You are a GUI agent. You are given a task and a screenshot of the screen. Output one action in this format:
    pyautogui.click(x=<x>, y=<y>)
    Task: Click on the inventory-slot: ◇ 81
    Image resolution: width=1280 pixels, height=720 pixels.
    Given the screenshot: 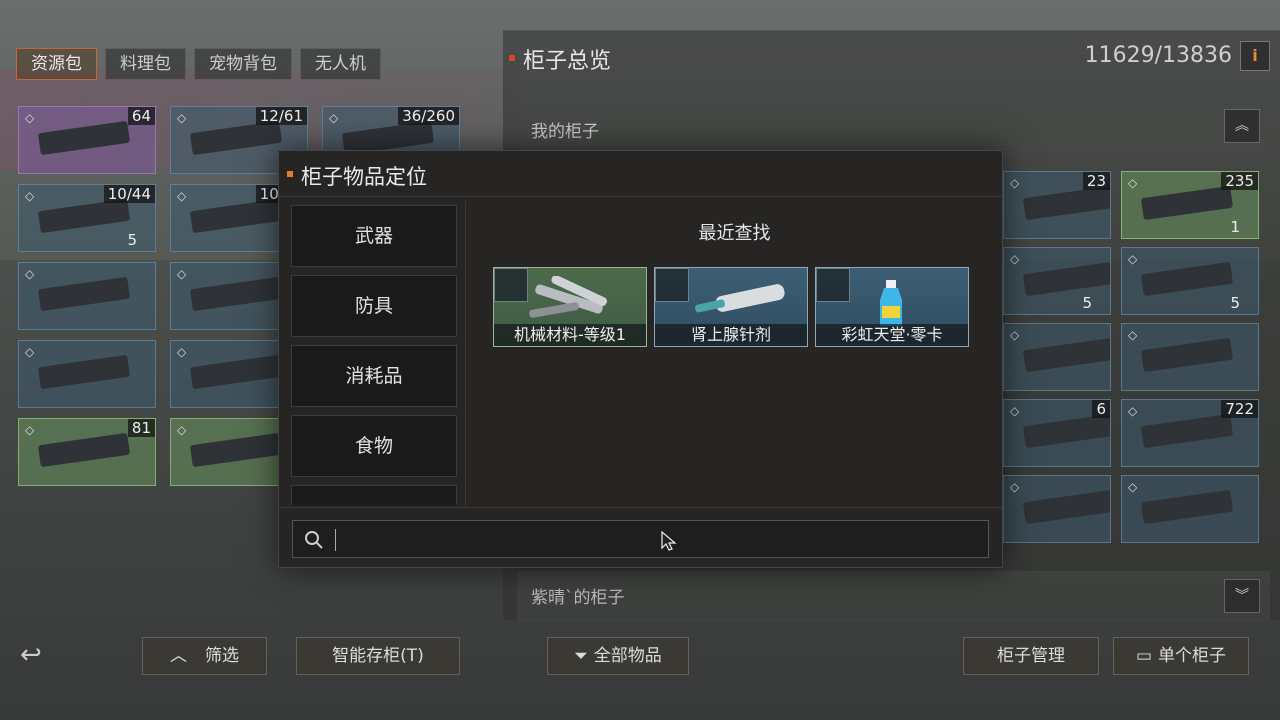 What is the action you would take?
    pyautogui.click(x=87, y=452)
    